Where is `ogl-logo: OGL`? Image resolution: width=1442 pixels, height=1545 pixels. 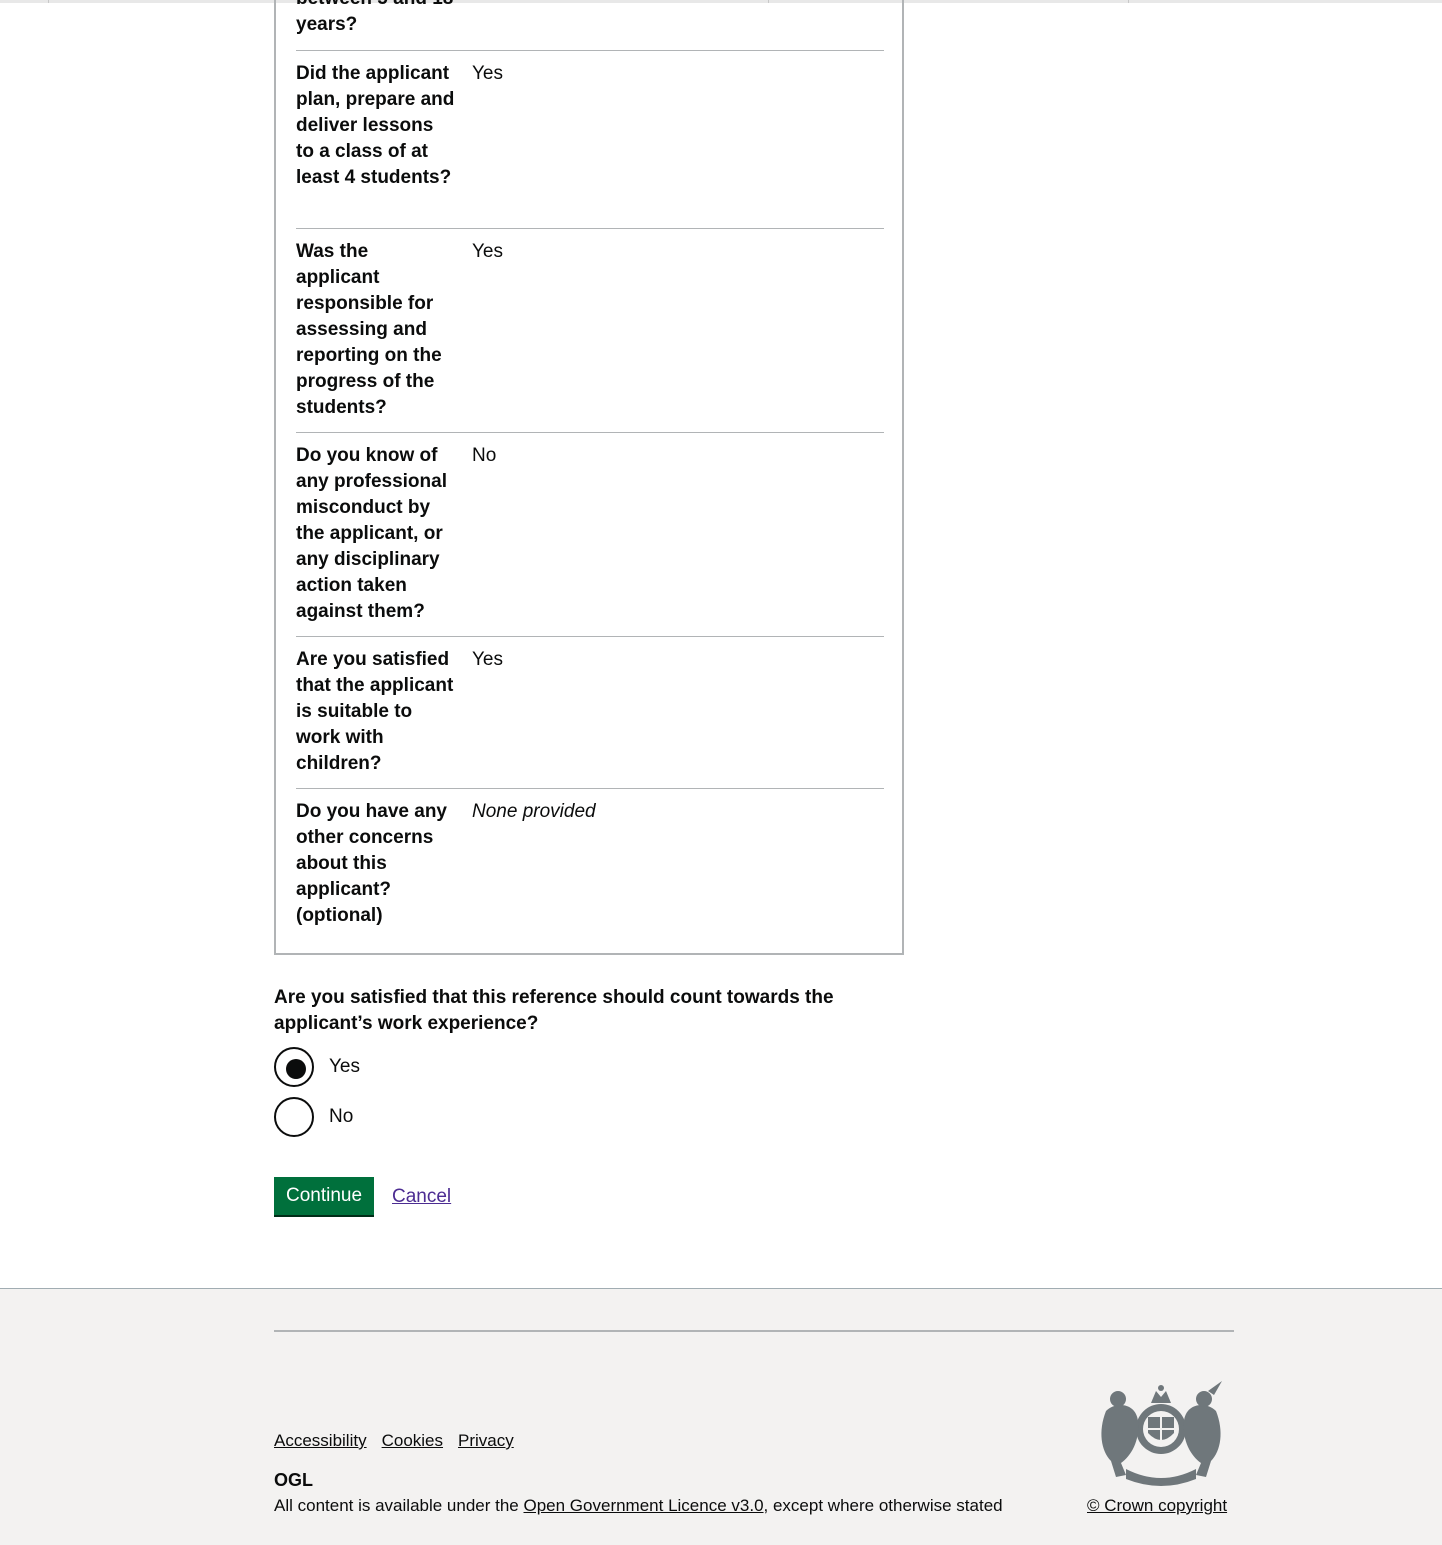 ogl-logo: OGL is located at coordinates (295, 1482).